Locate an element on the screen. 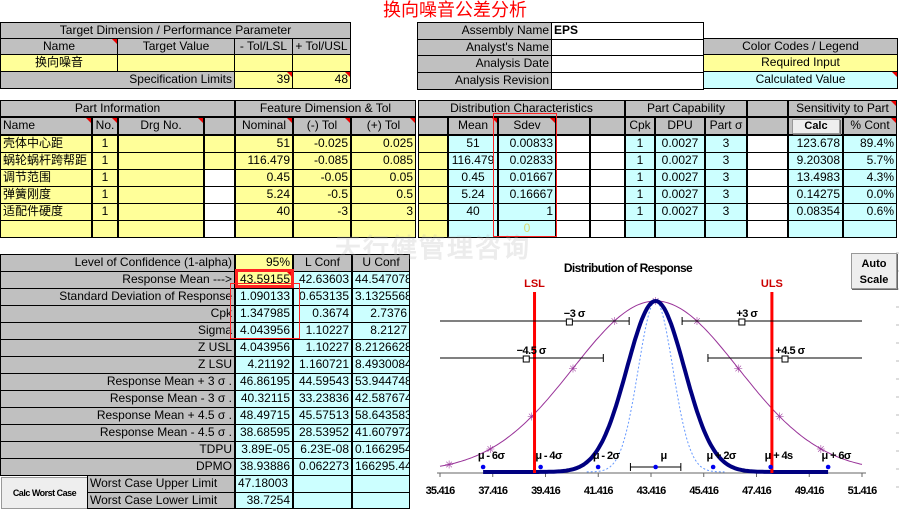  part-sdev-cell: 0.01667 is located at coordinates (527, 178).